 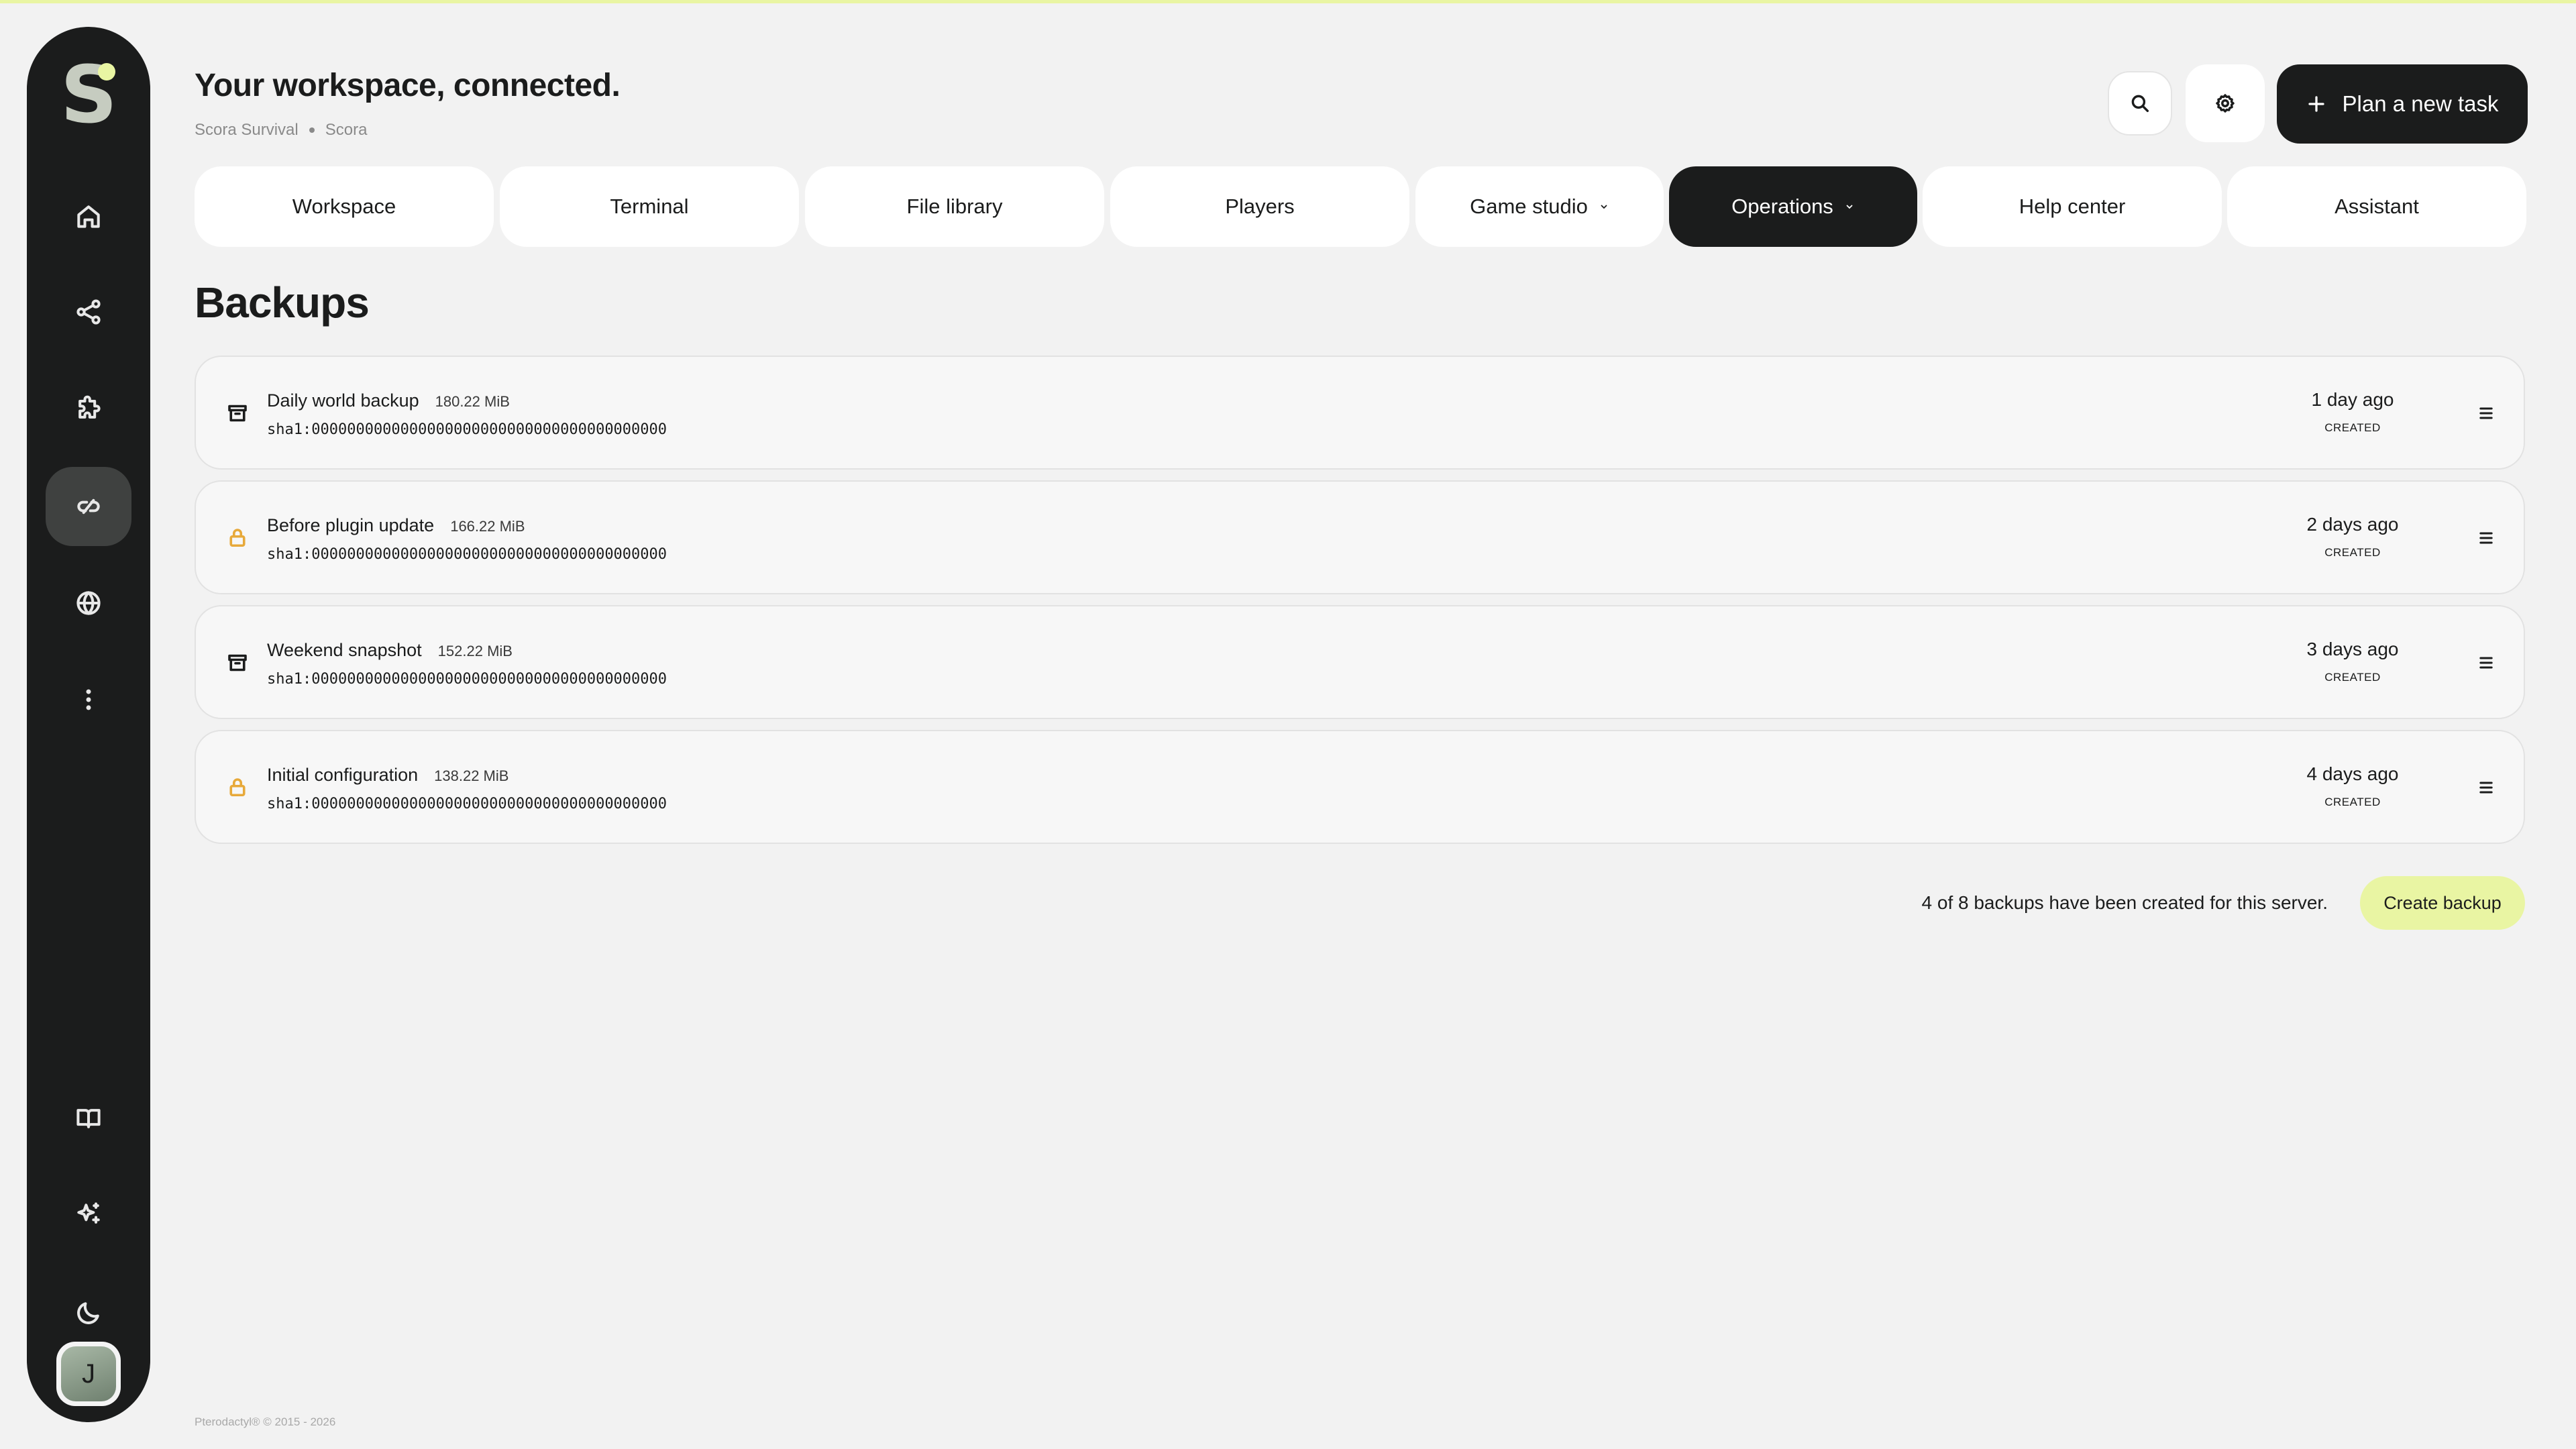 I want to click on gear-icon, so click(x=2225, y=103).